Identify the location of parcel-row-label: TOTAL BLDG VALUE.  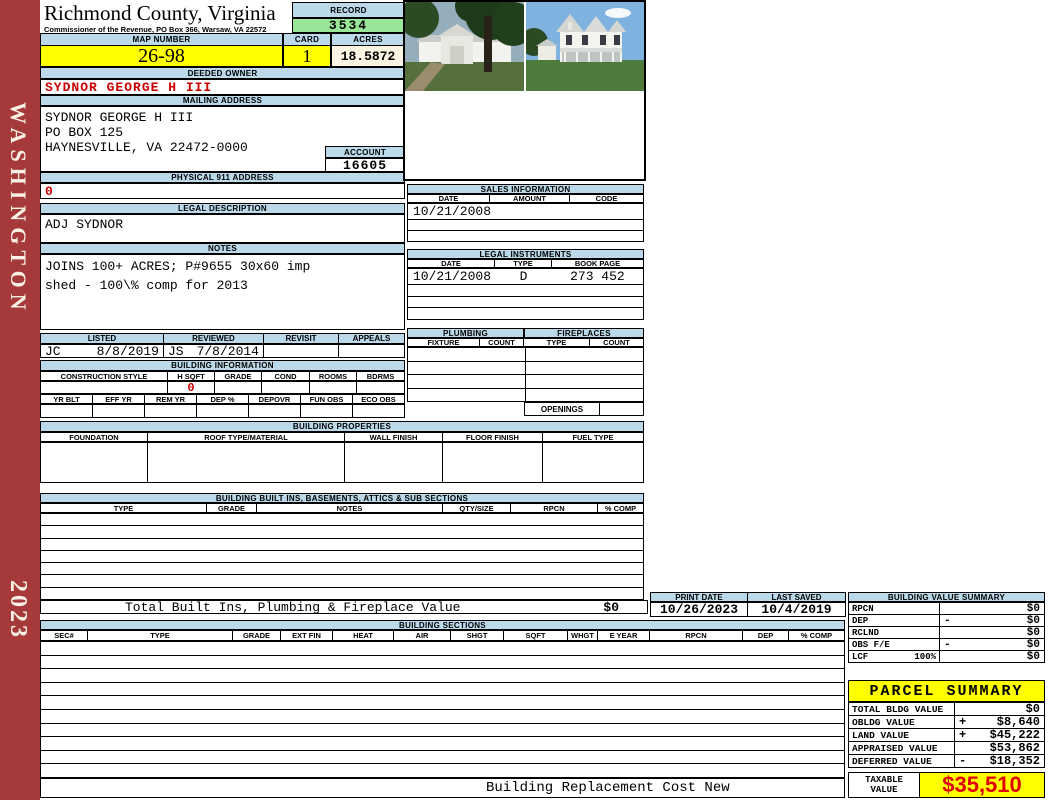
(901, 709).